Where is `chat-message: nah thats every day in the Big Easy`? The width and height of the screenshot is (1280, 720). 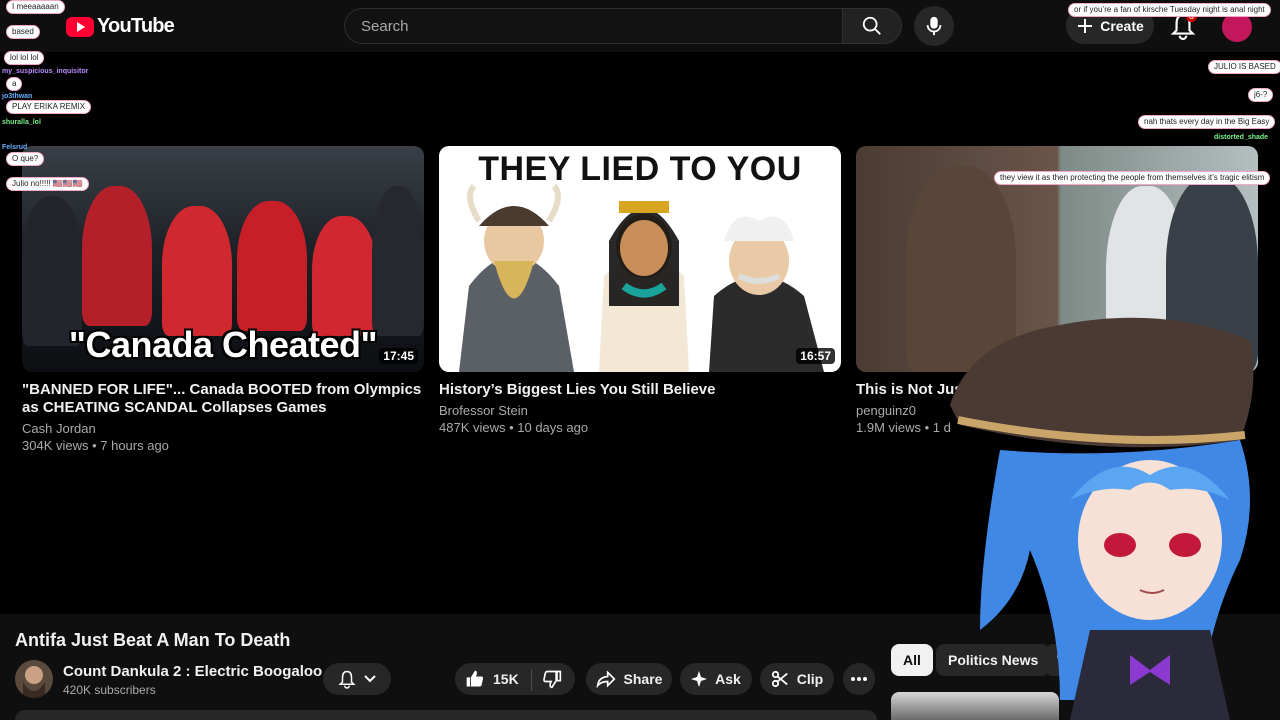
chat-message: nah thats every day in the Big Easy is located at coordinates (1207, 122).